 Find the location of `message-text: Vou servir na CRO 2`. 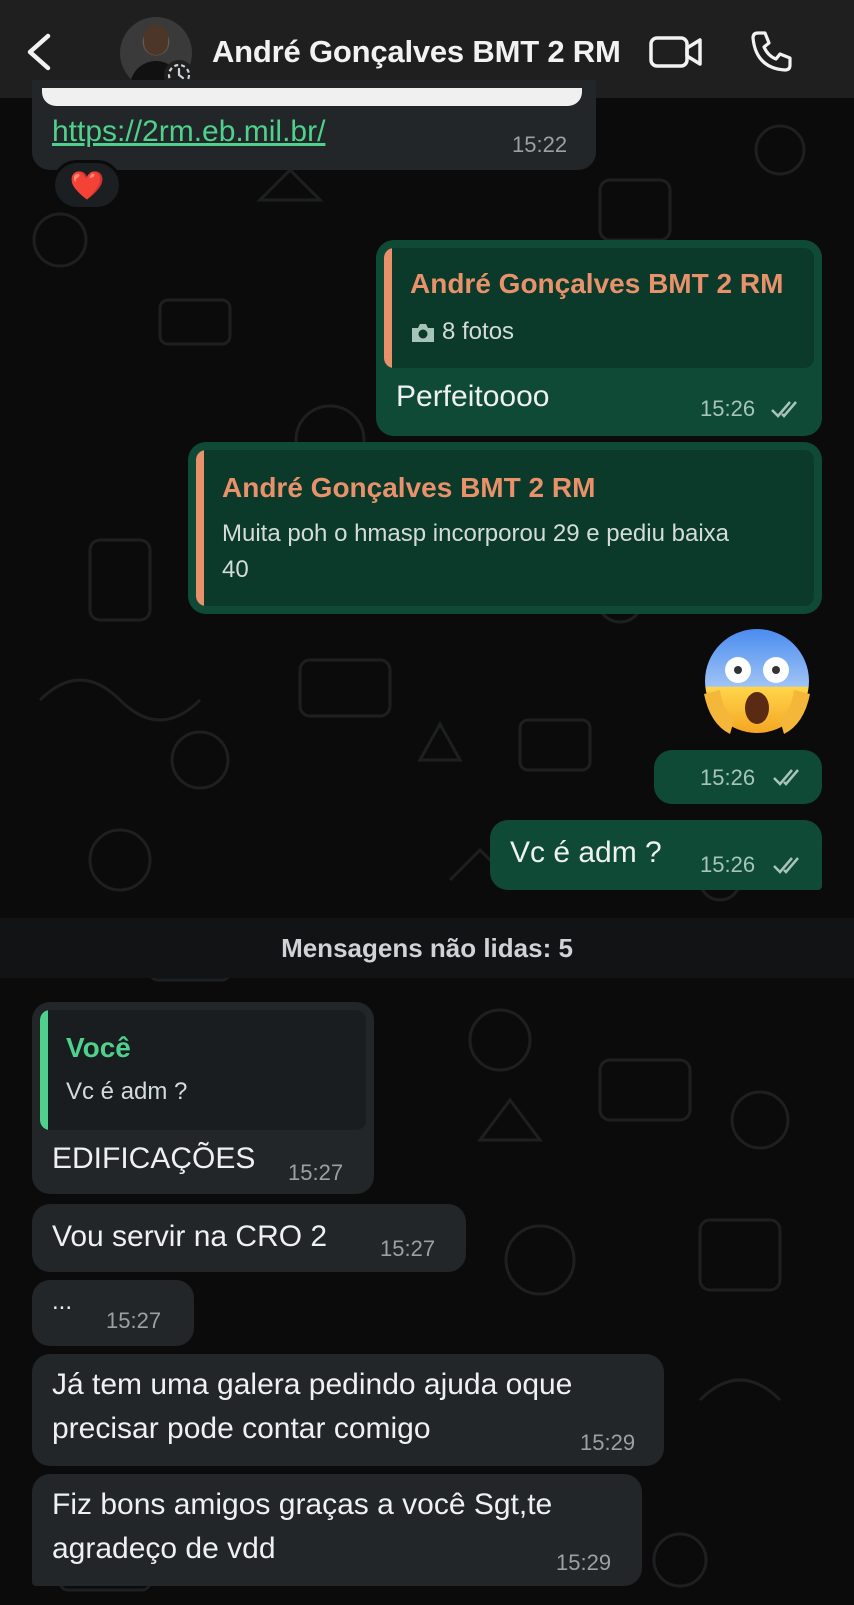

message-text: Vou servir na CRO 2 is located at coordinates (190, 1236).